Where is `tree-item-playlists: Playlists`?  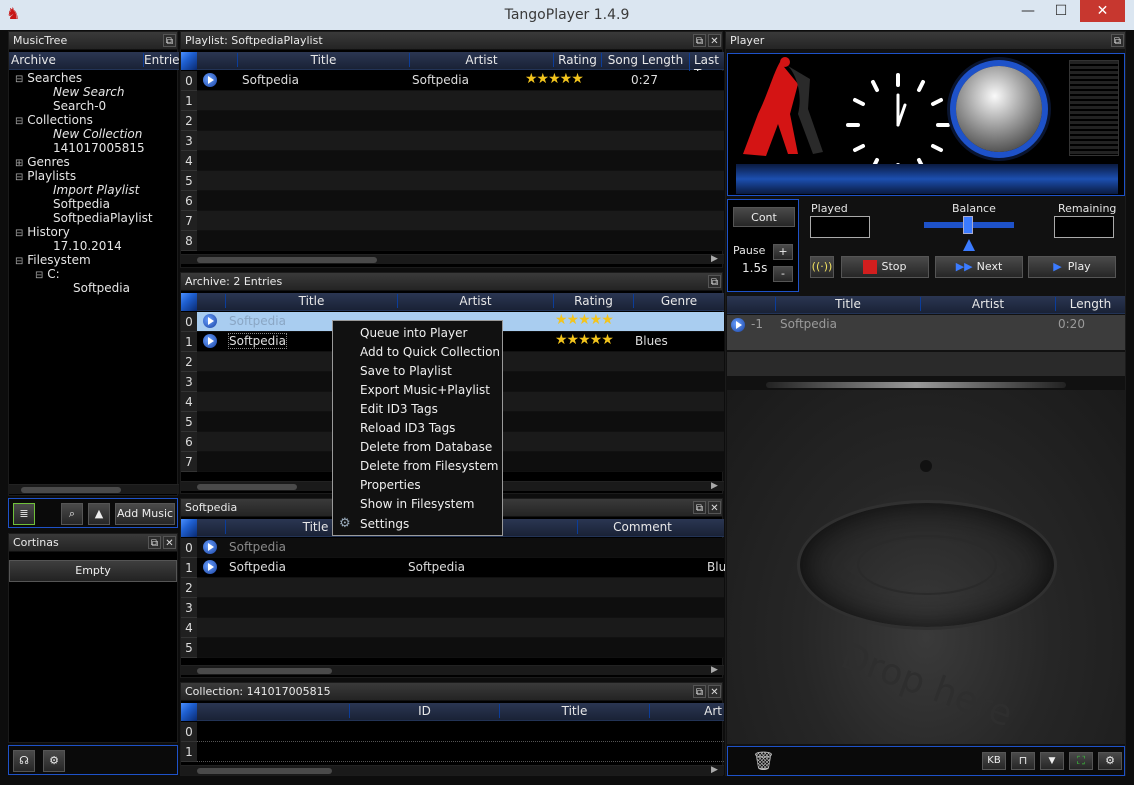
tree-item-playlists: Playlists is located at coordinates (51, 176).